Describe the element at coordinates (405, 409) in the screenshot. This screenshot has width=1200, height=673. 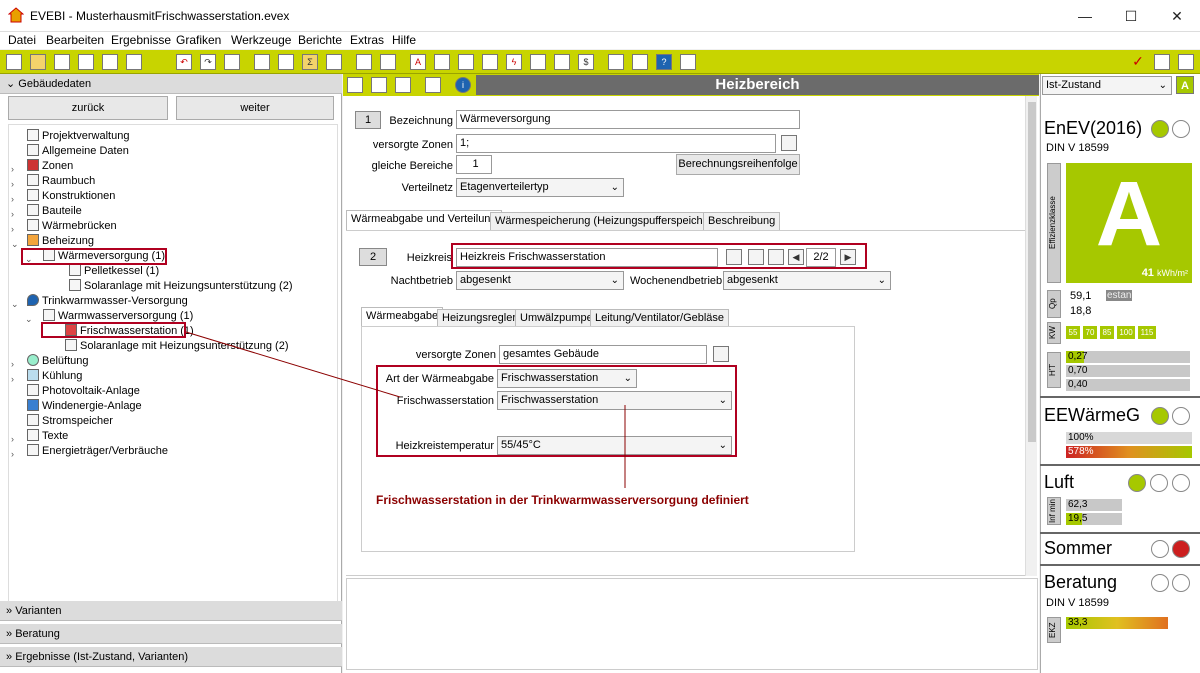
I see `annotation-lines` at that location.